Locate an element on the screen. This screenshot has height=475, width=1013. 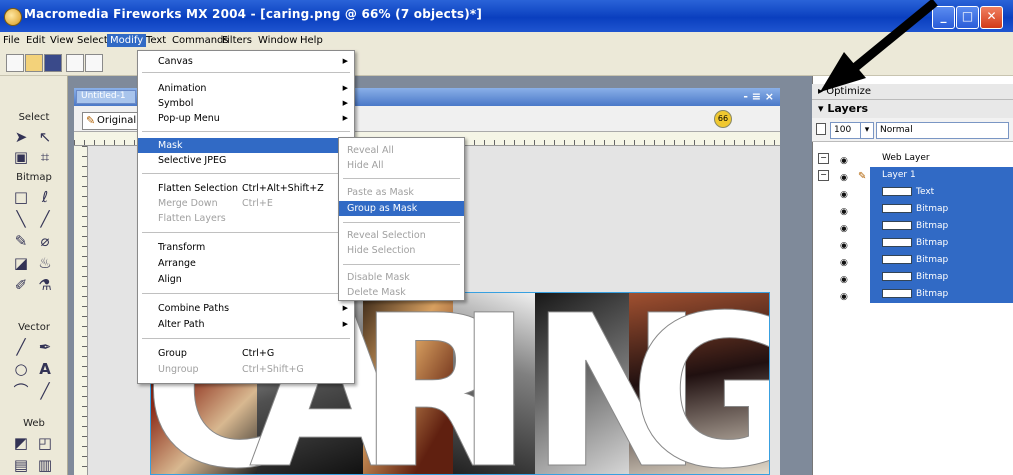
menu-filters: Filters is located at coordinates (237, 40).